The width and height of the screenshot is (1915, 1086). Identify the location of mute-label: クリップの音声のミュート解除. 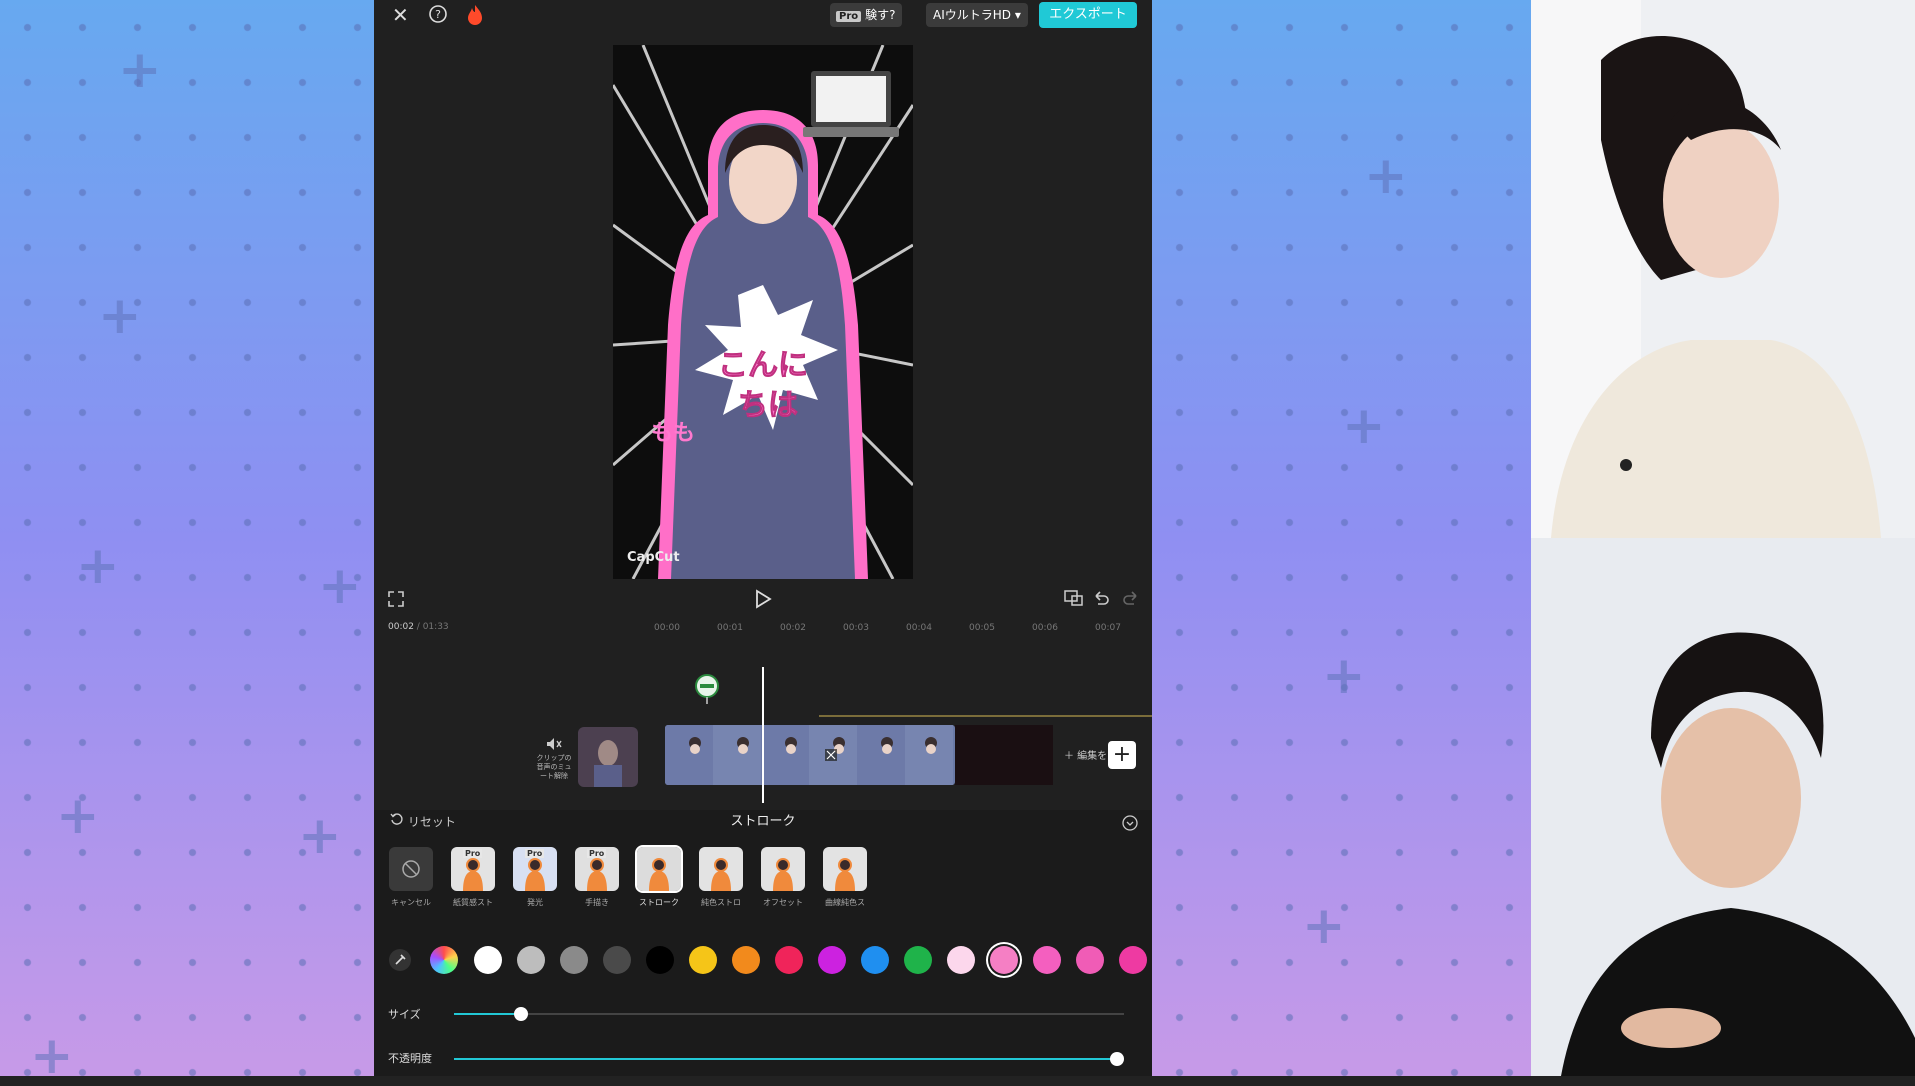
(554, 767).